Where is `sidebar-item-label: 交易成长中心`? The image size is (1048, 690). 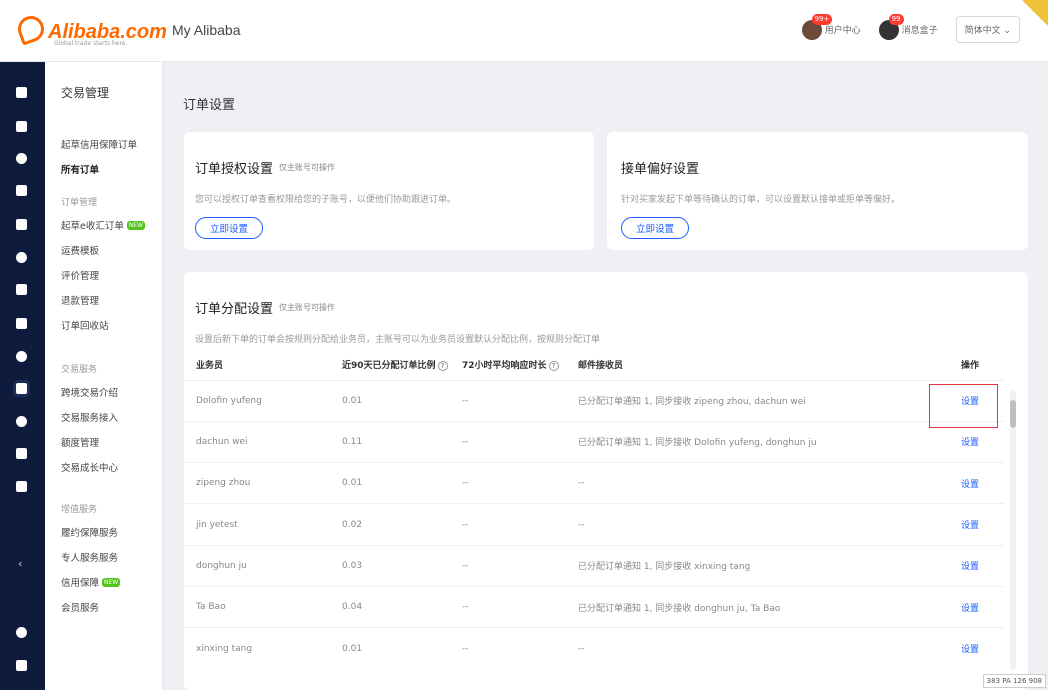
sidebar-item-label: 交易成长中心 is located at coordinates (90, 468).